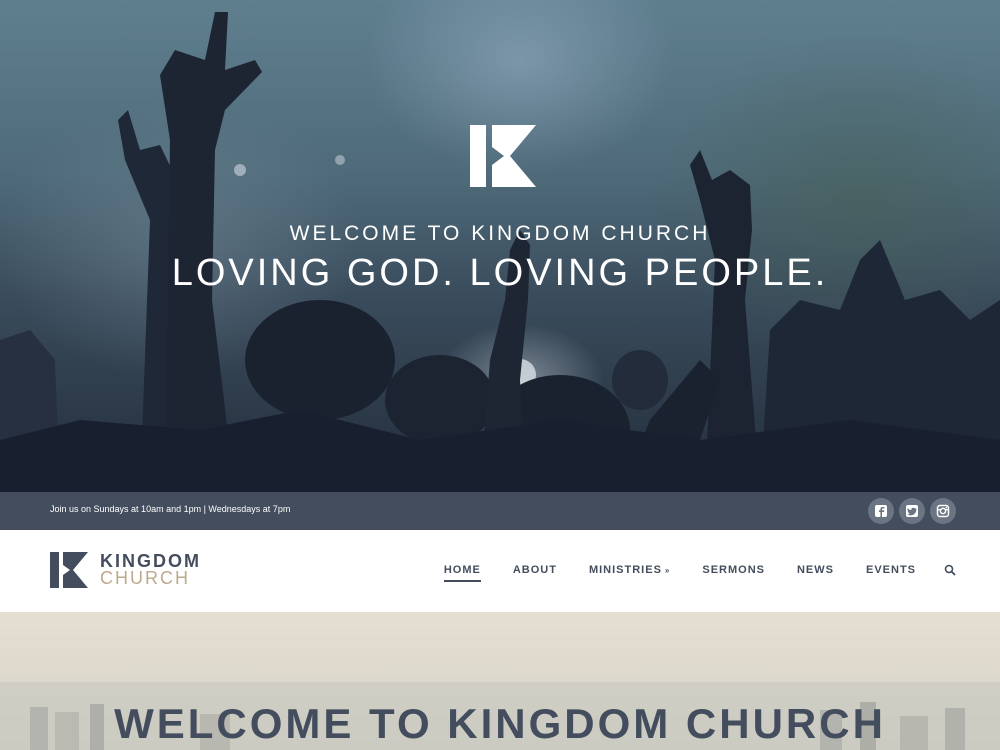 The width and height of the screenshot is (1000, 750). What do you see at coordinates (69, 570) in the screenshot?
I see `kingdom-k-icon` at bounding box center [69, 570].